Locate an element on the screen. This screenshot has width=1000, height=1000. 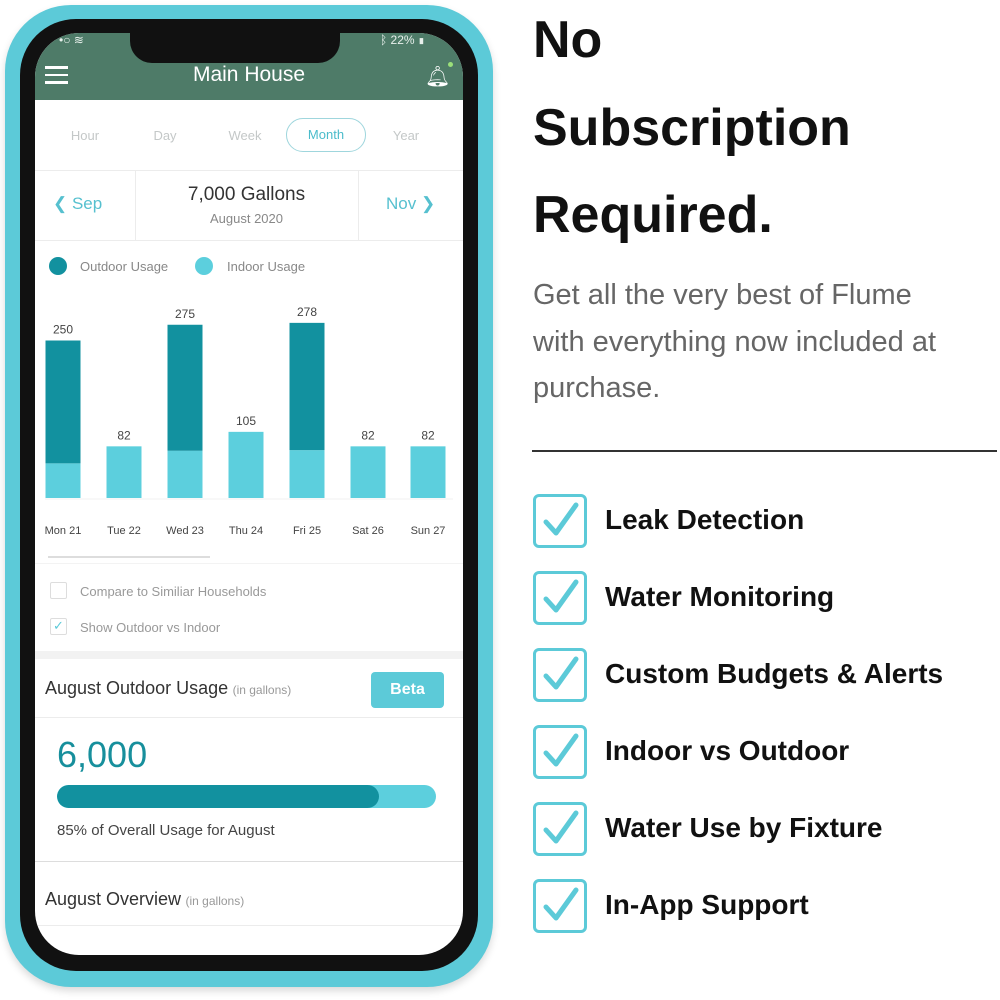
beta-button: Beta is located at coordinates (407, 690).